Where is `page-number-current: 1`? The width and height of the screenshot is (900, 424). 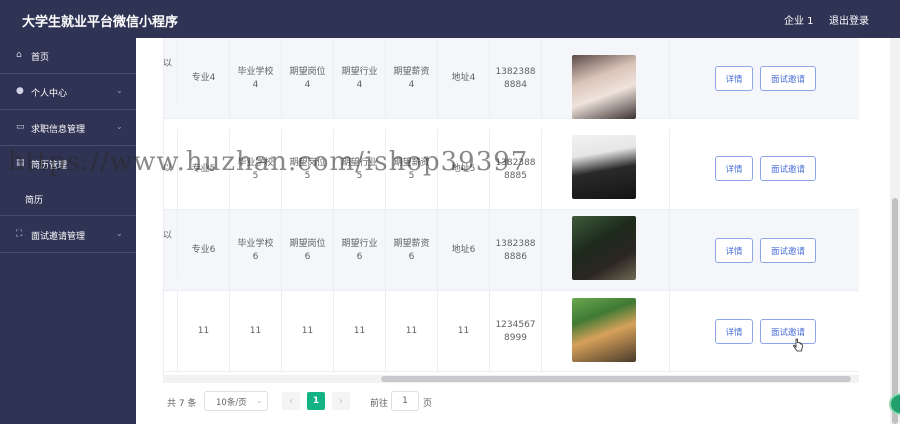 page-number-current: 1 is located at coordinates (316, 401).